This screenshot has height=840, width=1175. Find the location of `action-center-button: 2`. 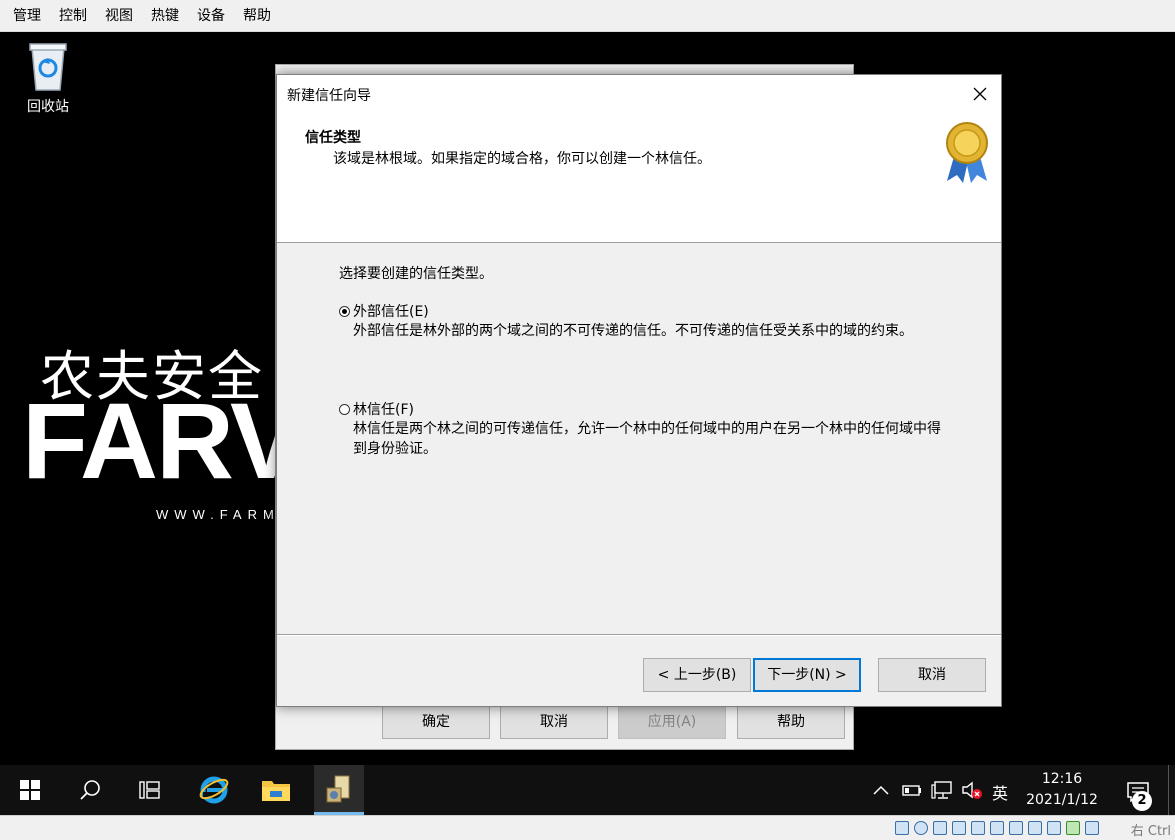

action-center-button: 2 is located at coordinates (1138, 794).